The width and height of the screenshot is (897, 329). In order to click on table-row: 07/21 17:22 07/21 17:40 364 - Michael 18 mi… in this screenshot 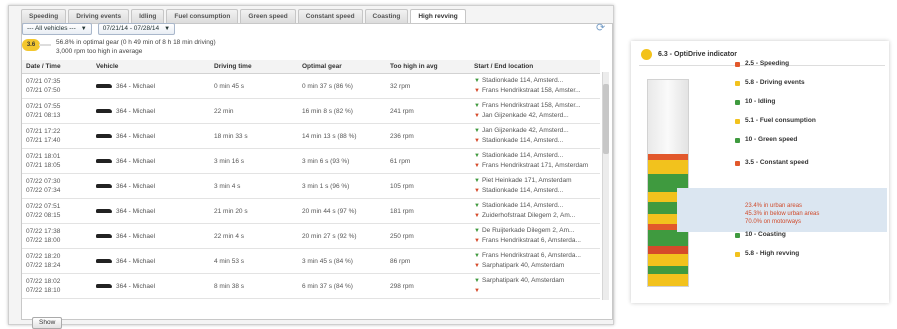, I will do `click(311, 136)`.